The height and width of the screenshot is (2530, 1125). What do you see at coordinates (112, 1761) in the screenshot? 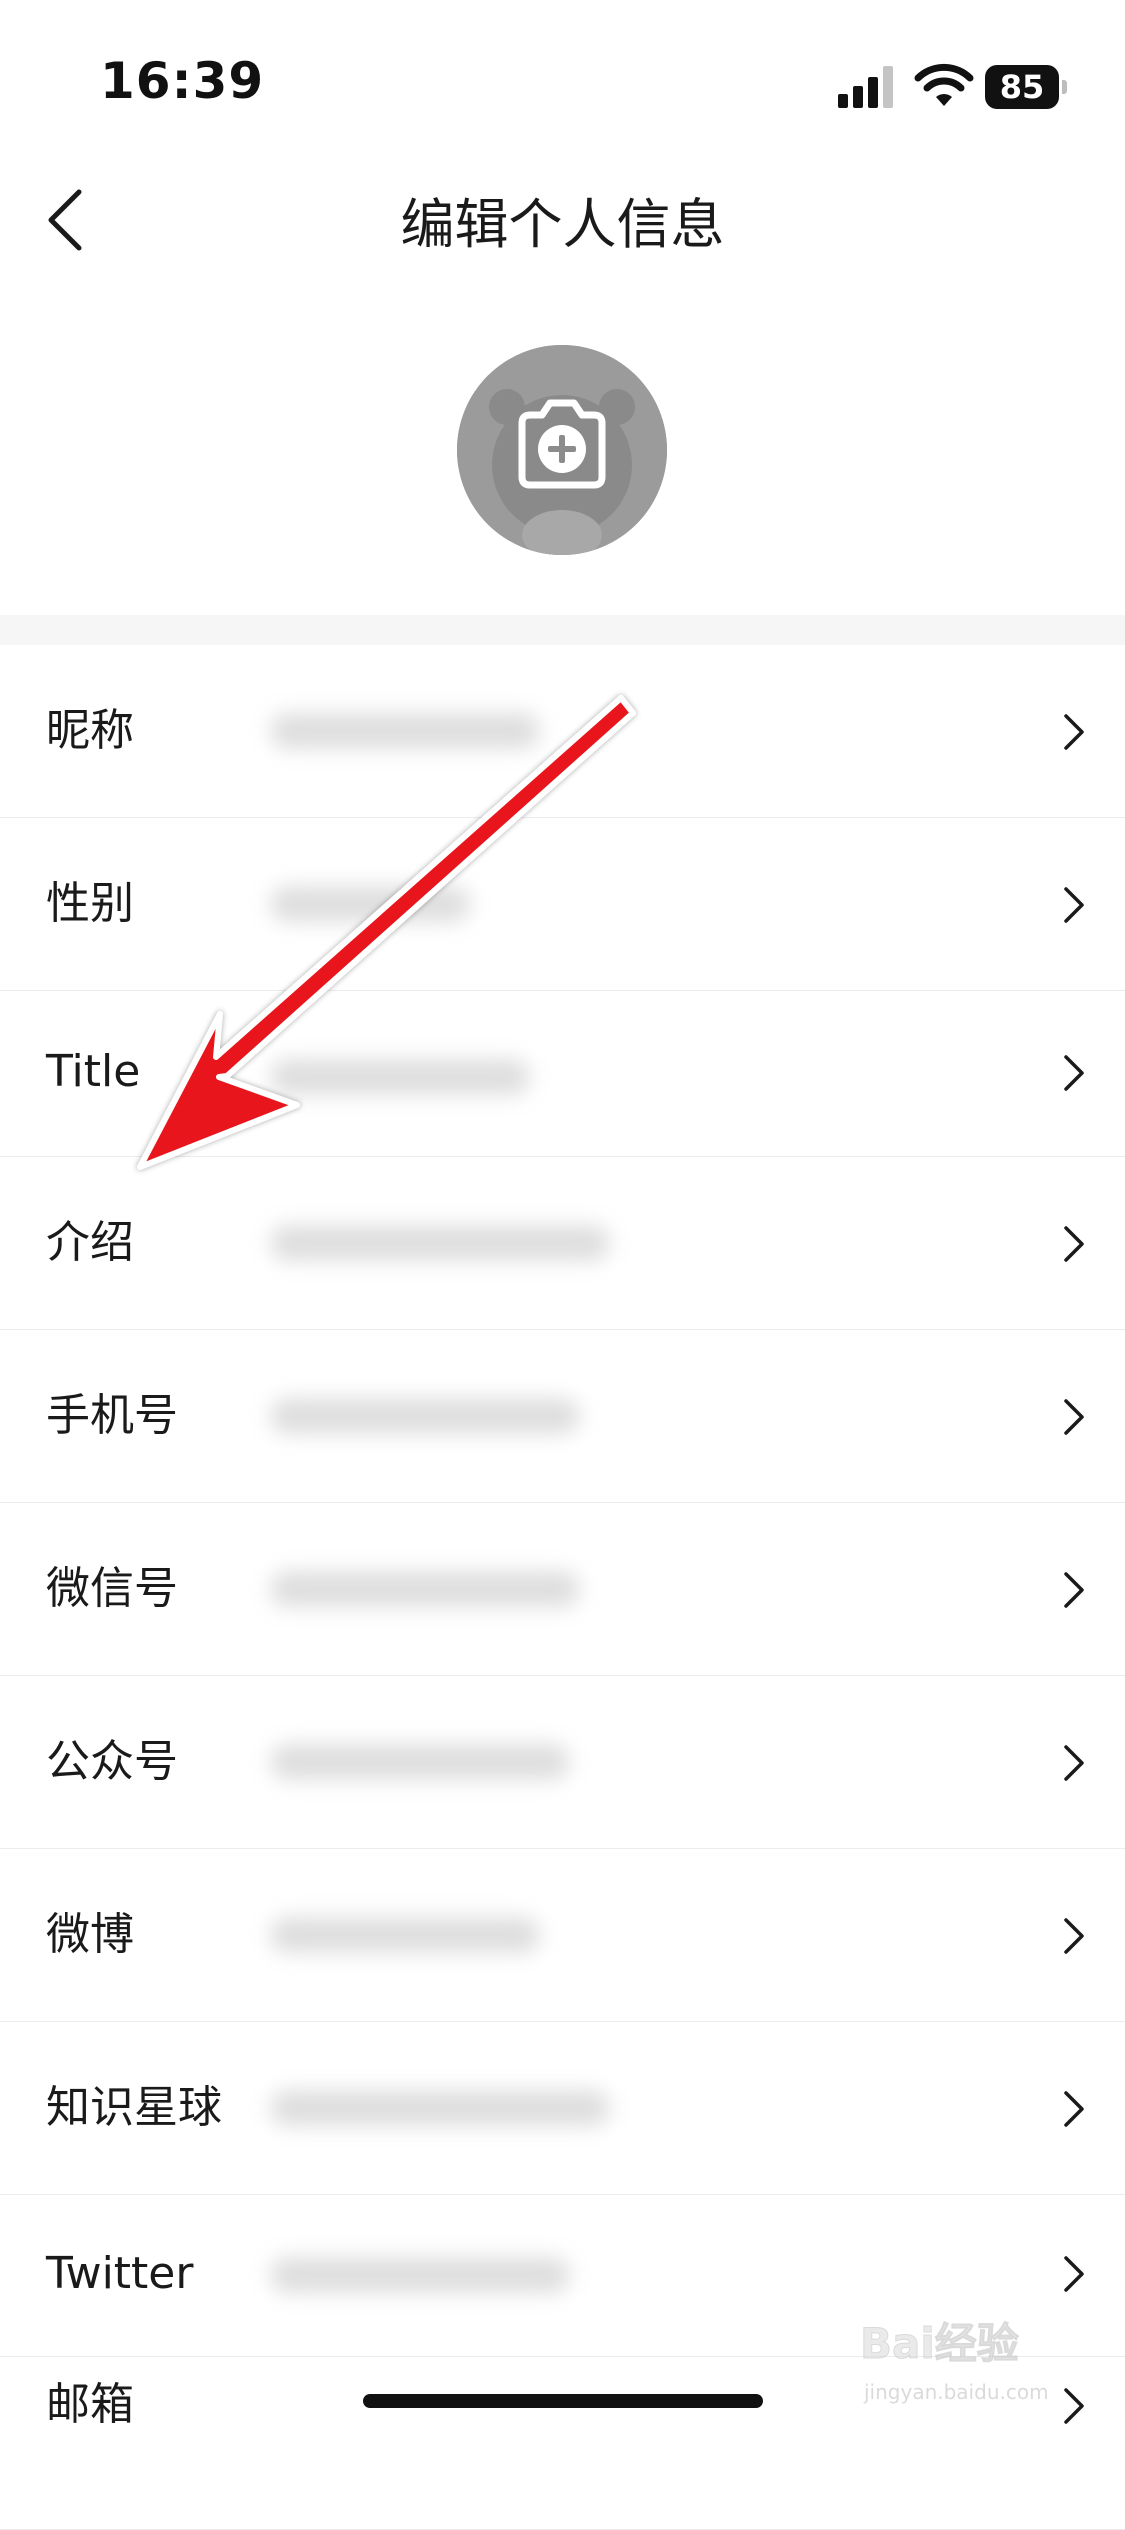
I see `item-label: 公众号` at bounding box center [112, 1761].